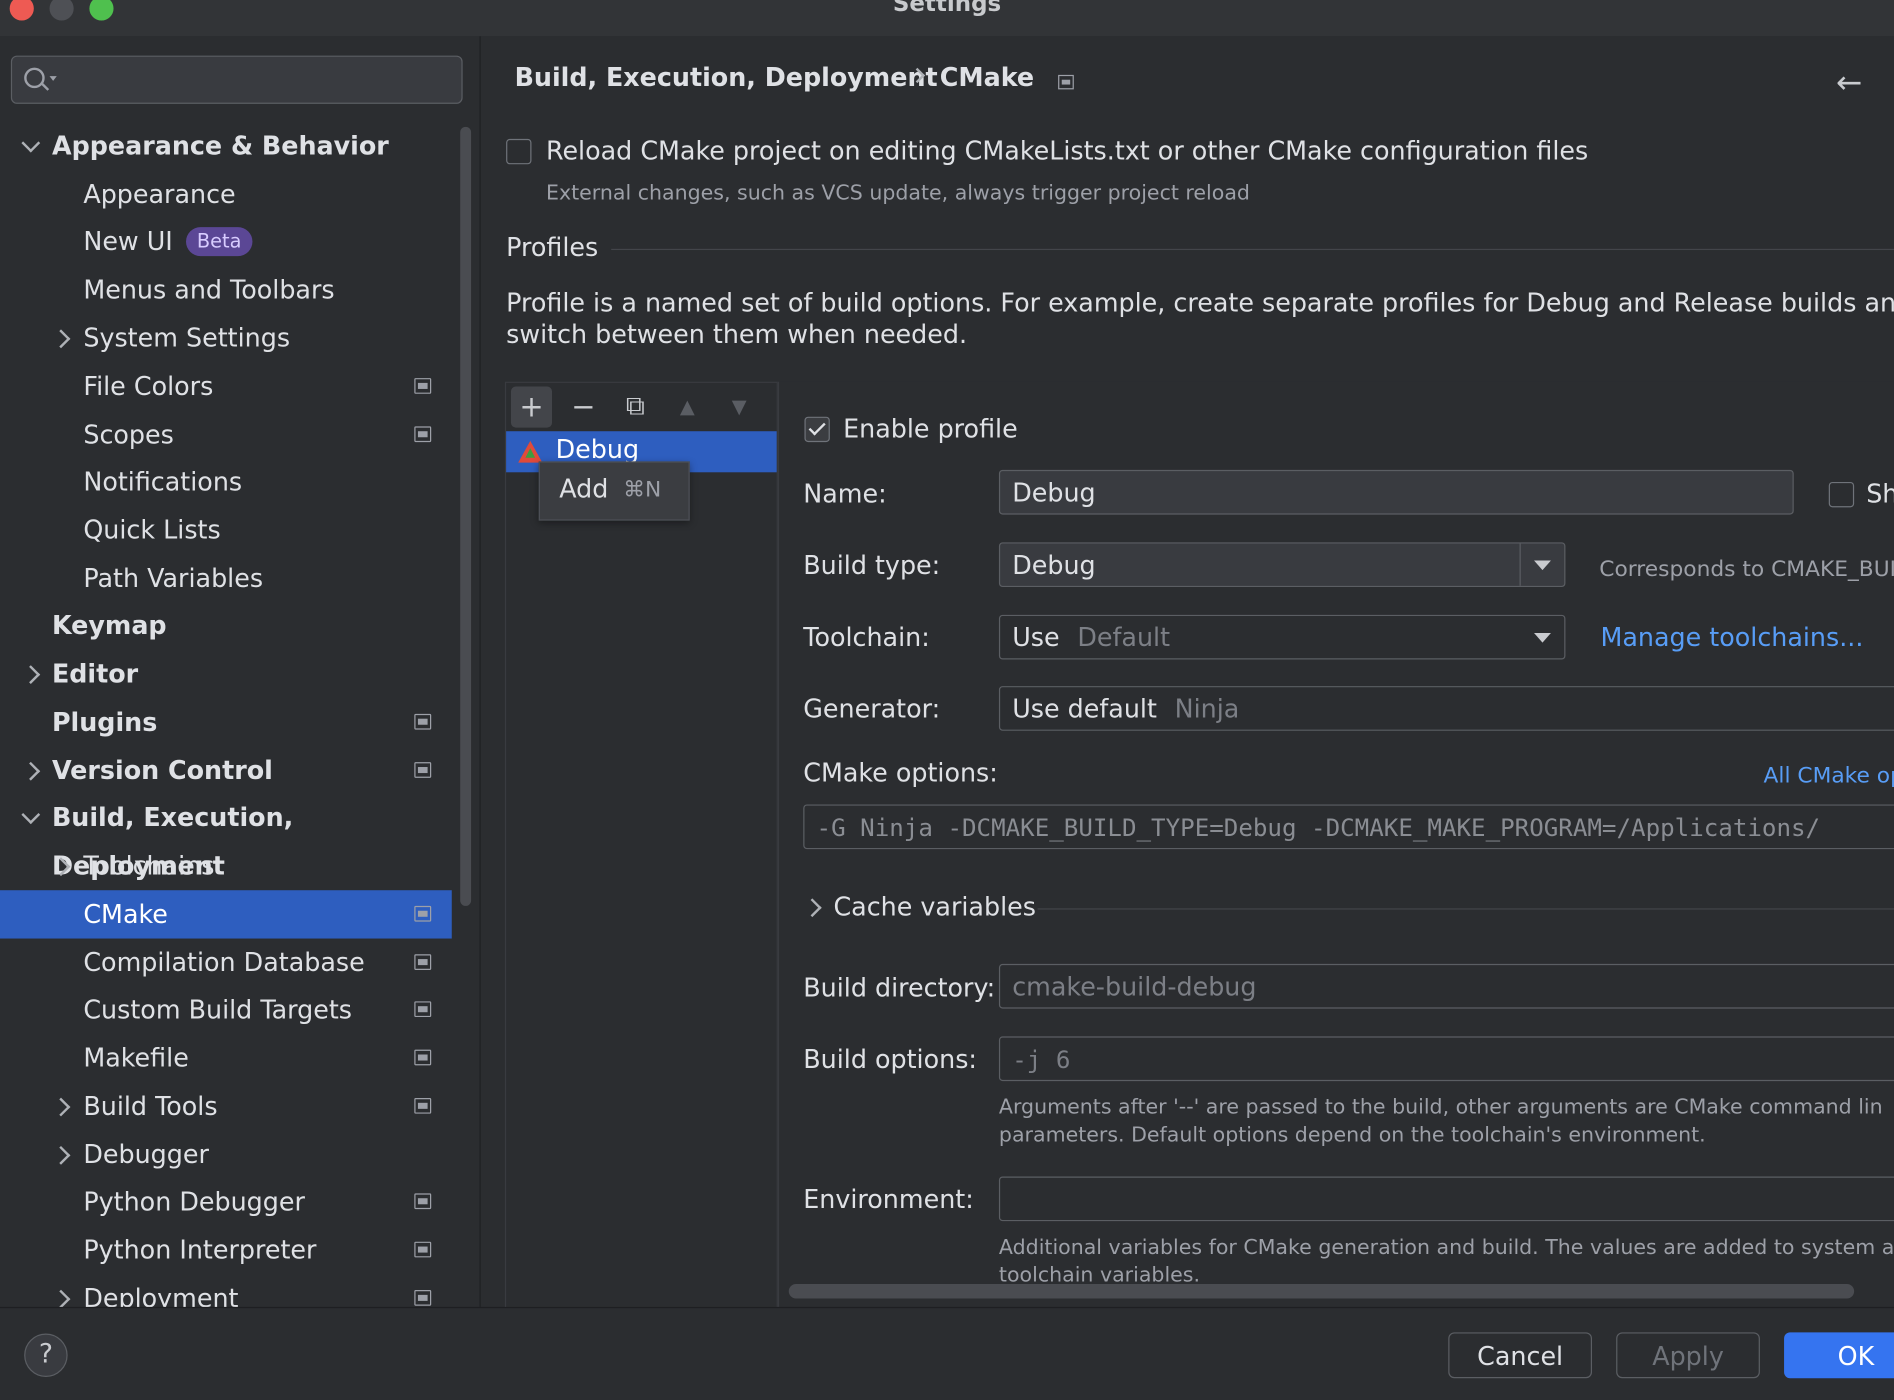 The height and width of the screenshot is (1400, 1894). Describe the element at coordinates (1282, 565) in the screenshot. I see `build-type-select: Debug` at that location.